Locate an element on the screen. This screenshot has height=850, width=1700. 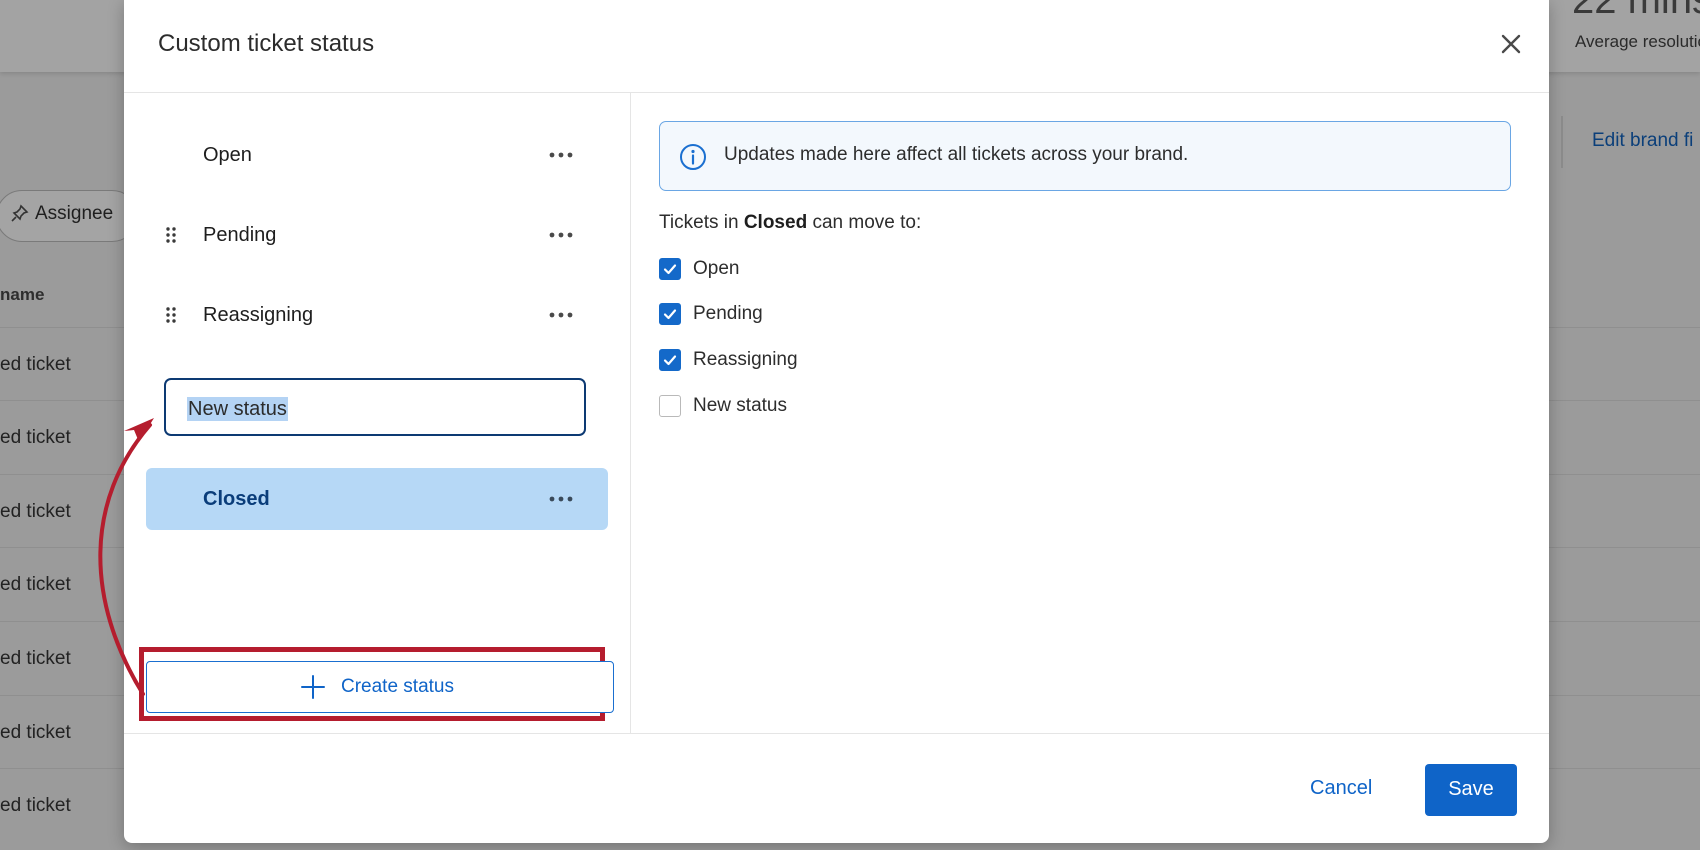
dialog-footer: Cancel Save is located at coordinates (836, 788).